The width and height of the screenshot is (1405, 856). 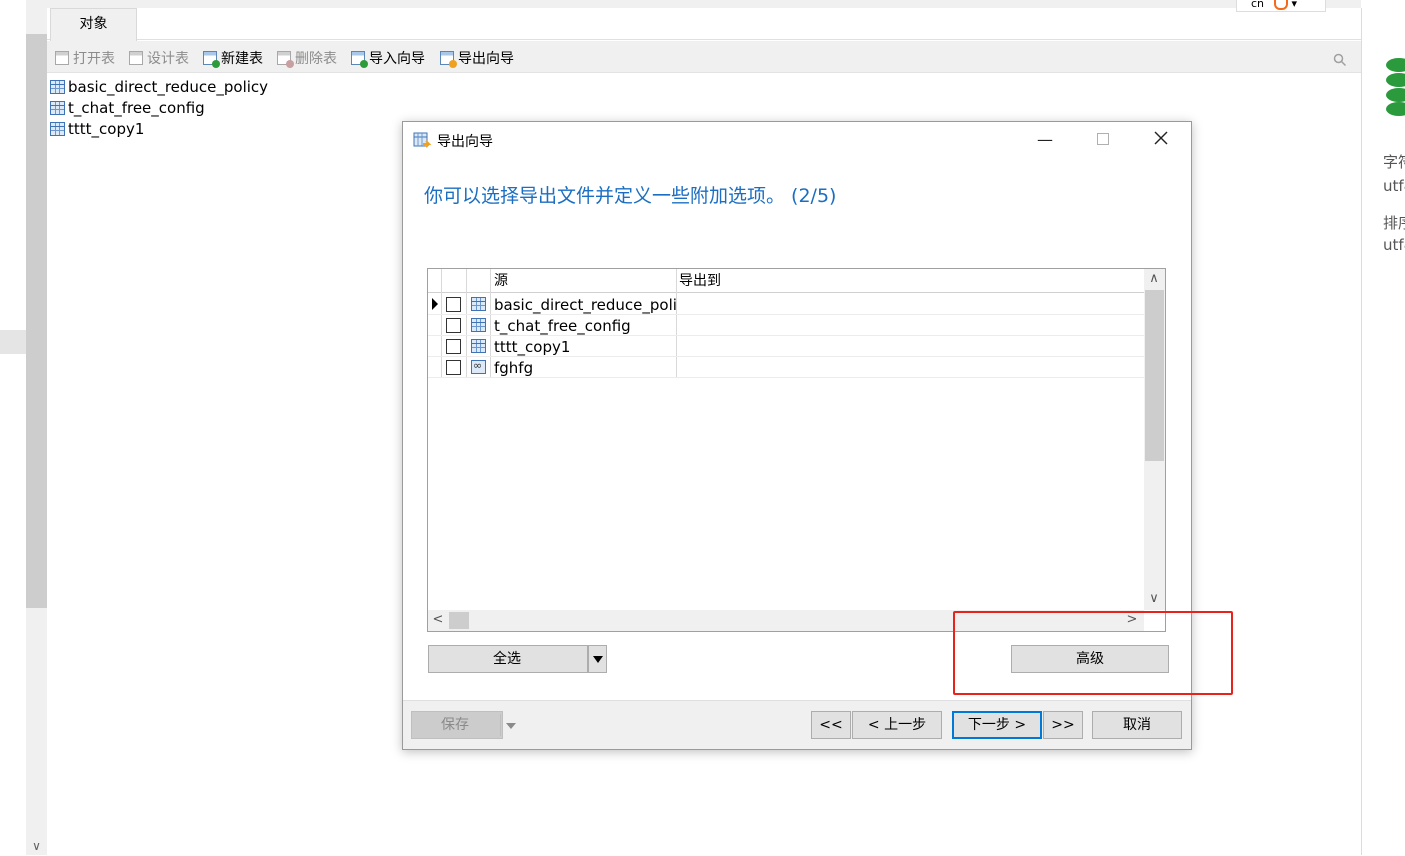 I want to click on scroll-left-icon: <, so click(x=438, y=620).